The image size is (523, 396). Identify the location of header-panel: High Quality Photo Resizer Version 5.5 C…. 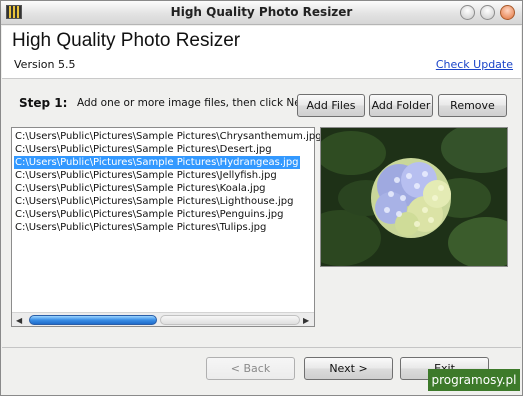
(261, 52).